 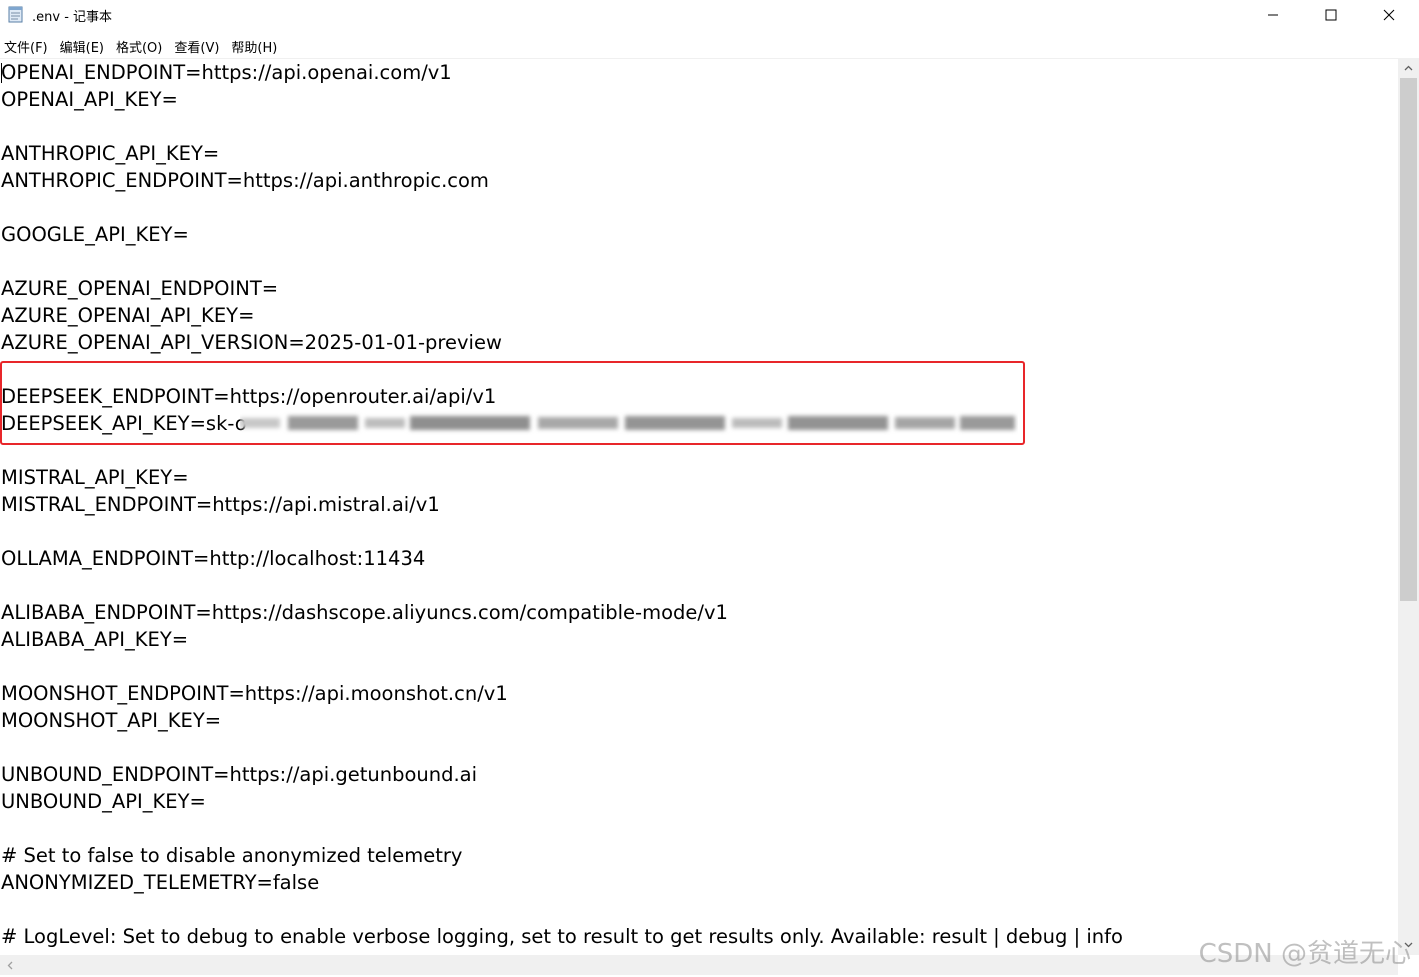 I want to click on close-icon, so click(x=1389, y=15).